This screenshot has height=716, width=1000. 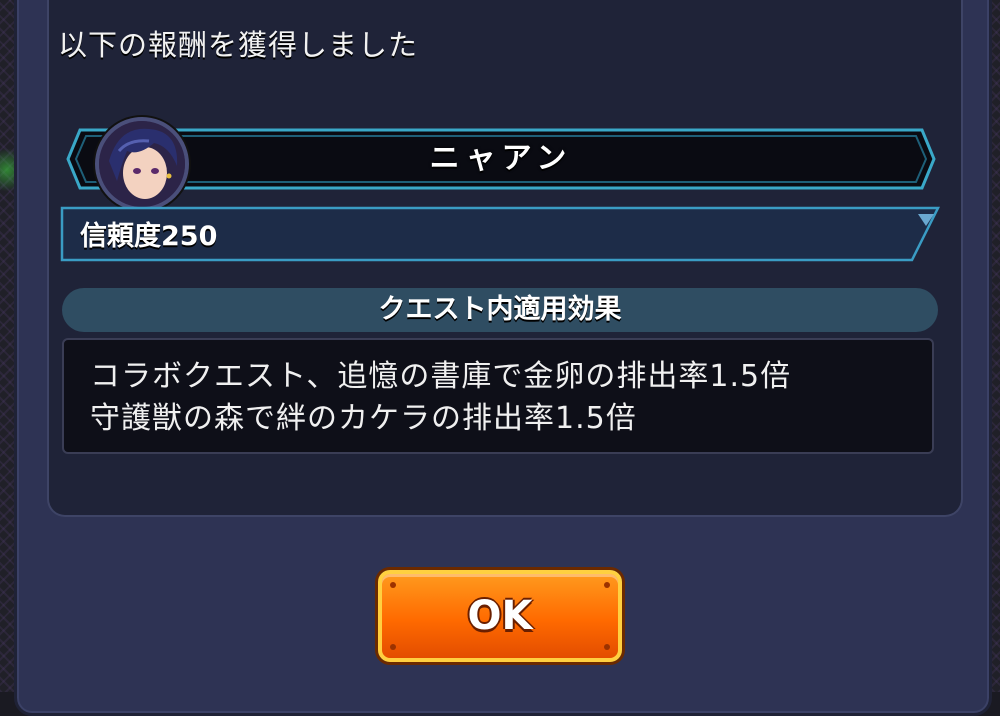 I want to click on ok-button-label: OK, so click(x=500, y=616).